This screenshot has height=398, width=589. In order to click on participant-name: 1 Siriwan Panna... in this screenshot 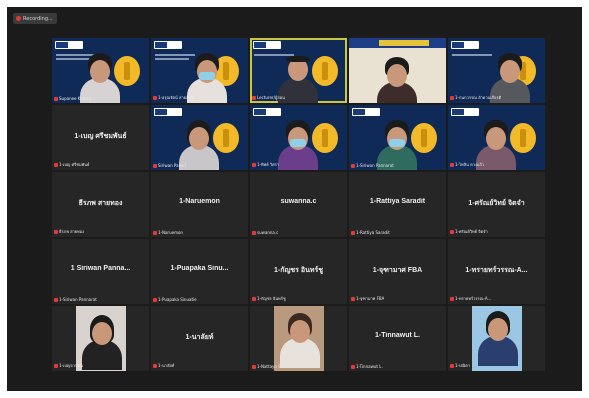, I will do `click(100, 268)`.